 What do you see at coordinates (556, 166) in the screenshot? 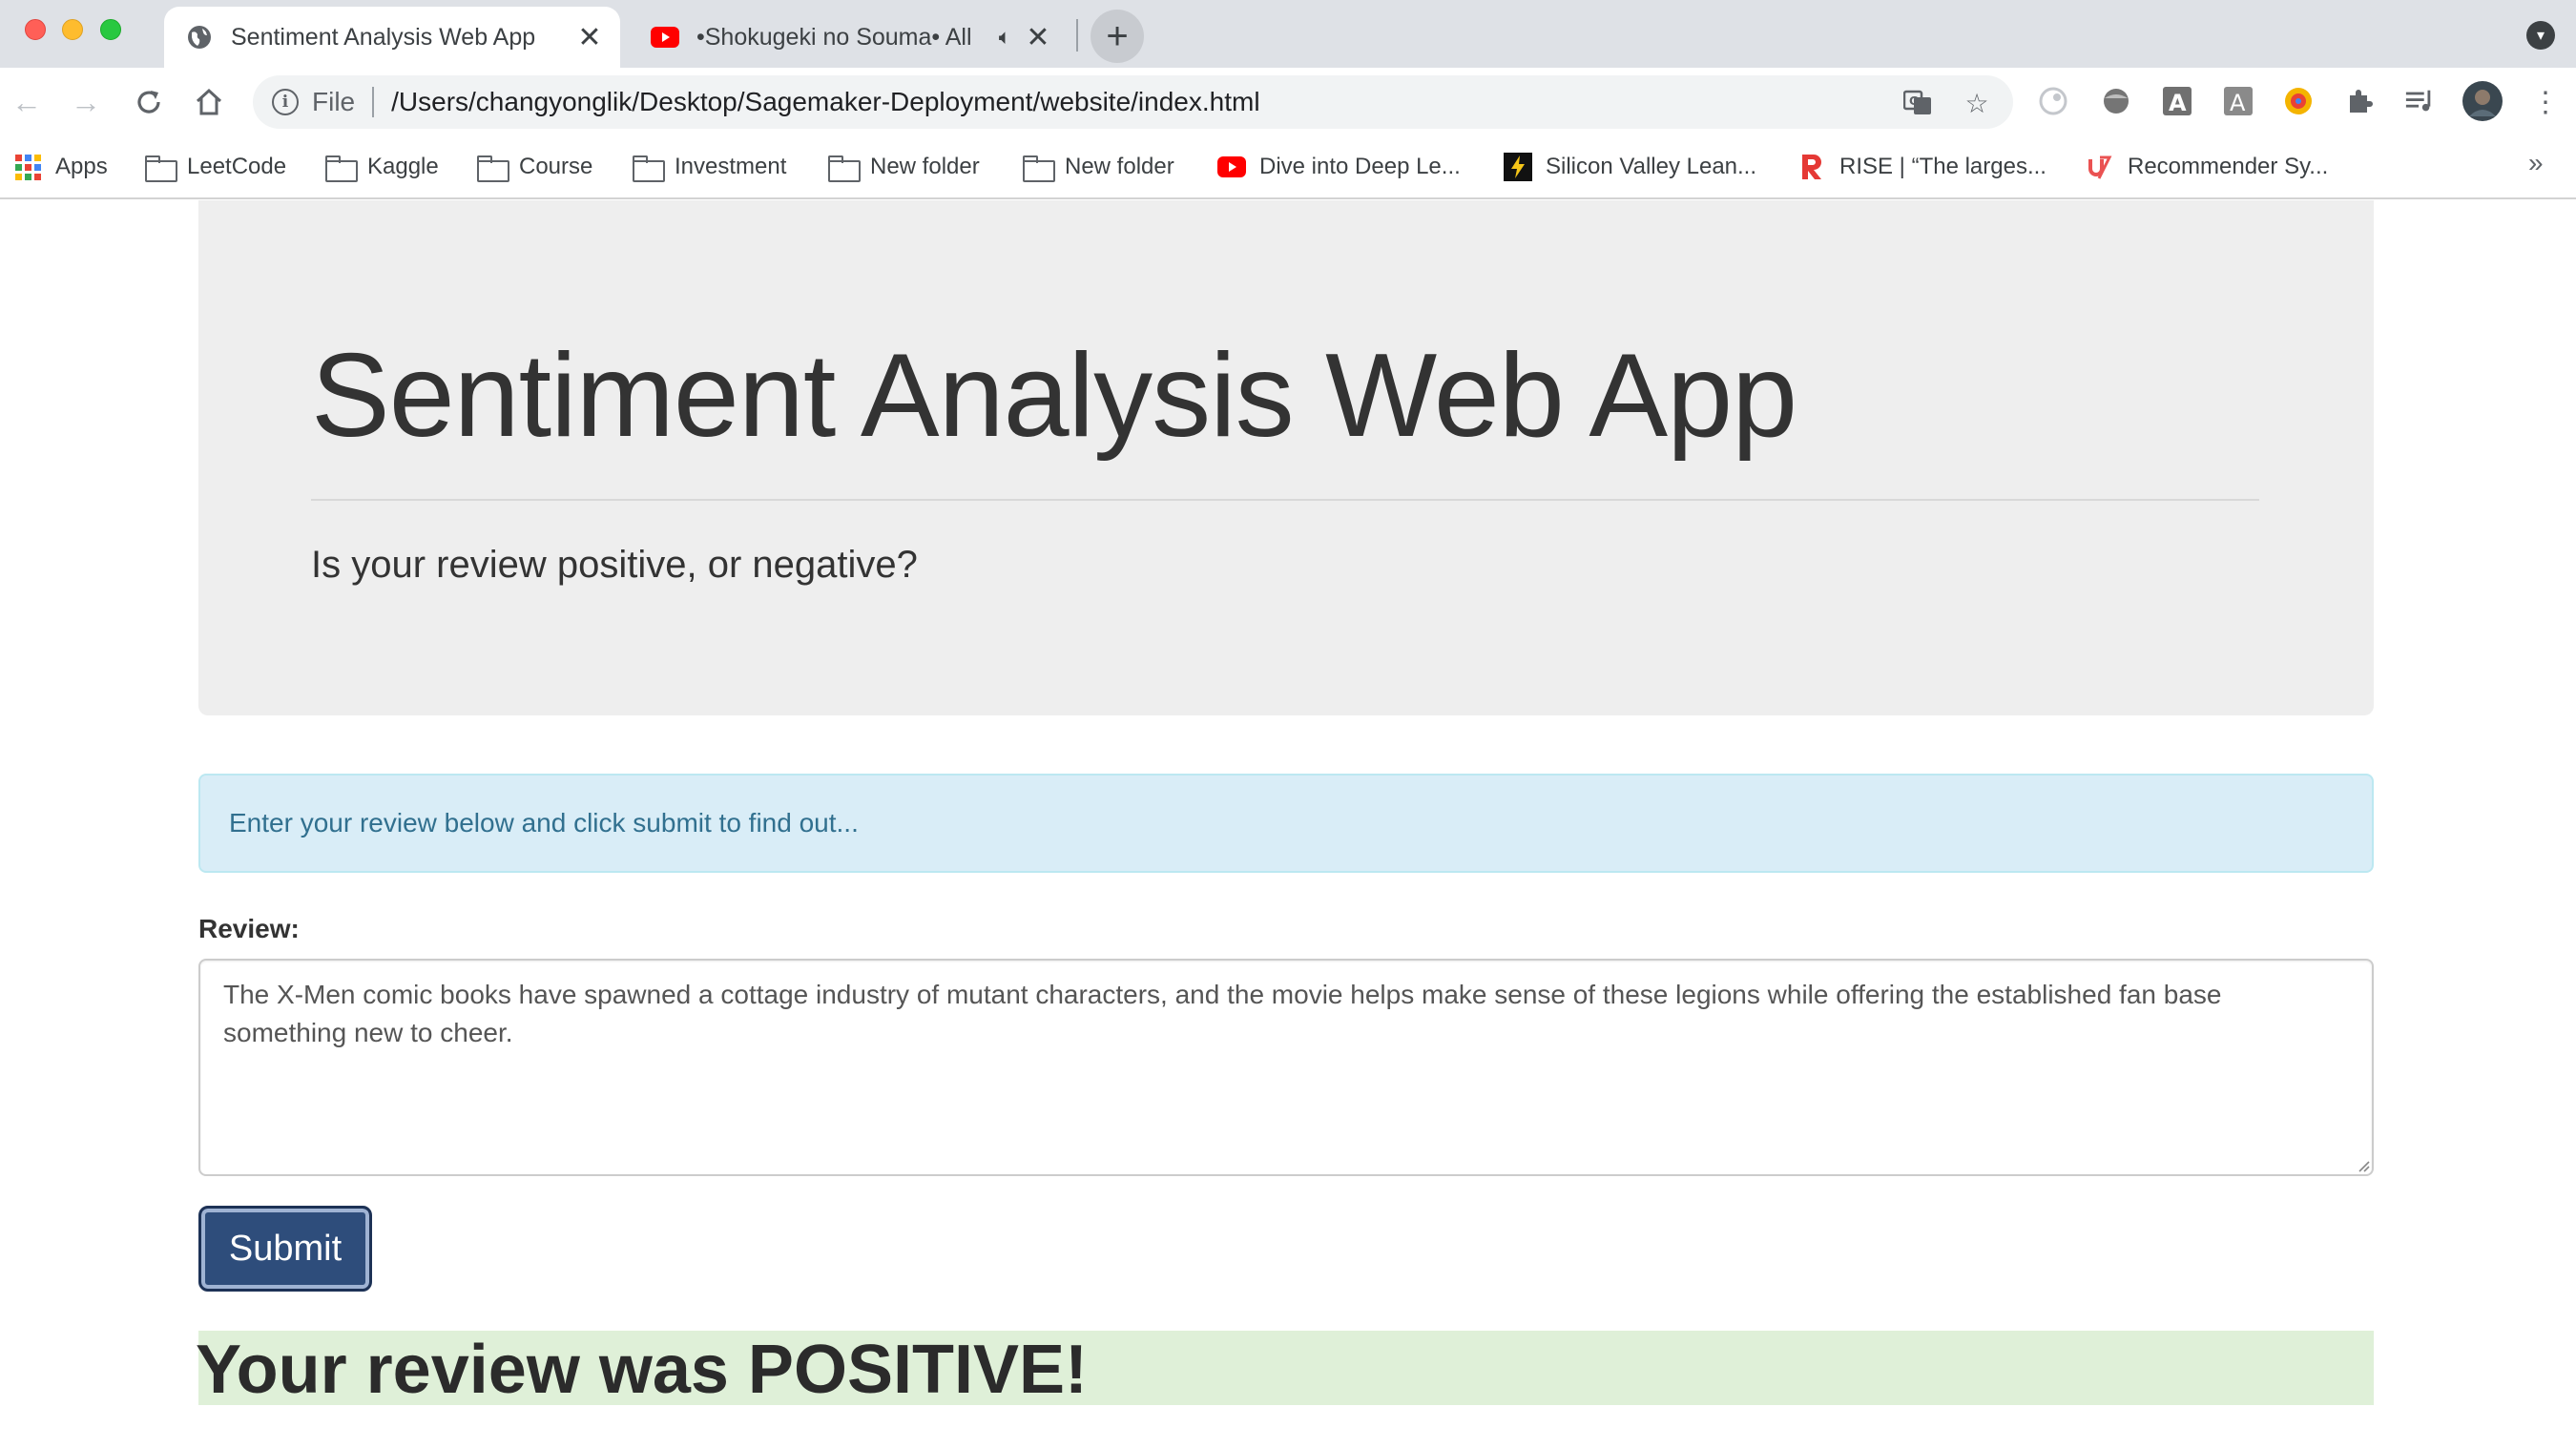
I see `bookmark-label: Course` at bounding box center [556, 166].